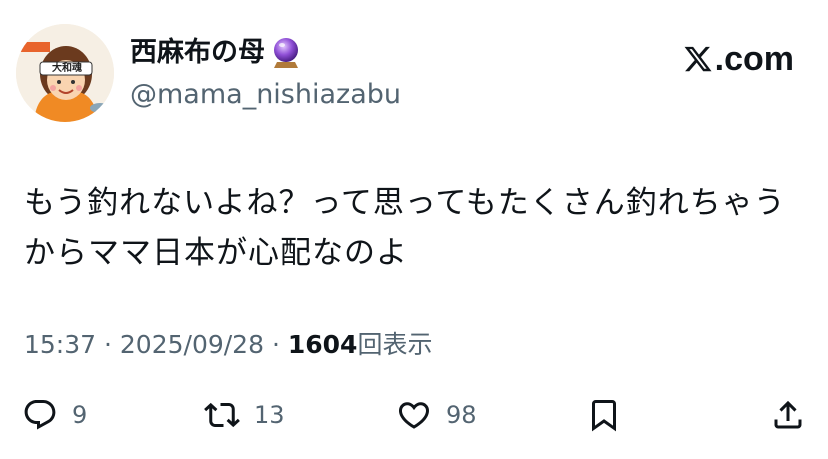 The height and width of the screenshot is (459, 828). I want to click on heart-icon, so click(414, 415).